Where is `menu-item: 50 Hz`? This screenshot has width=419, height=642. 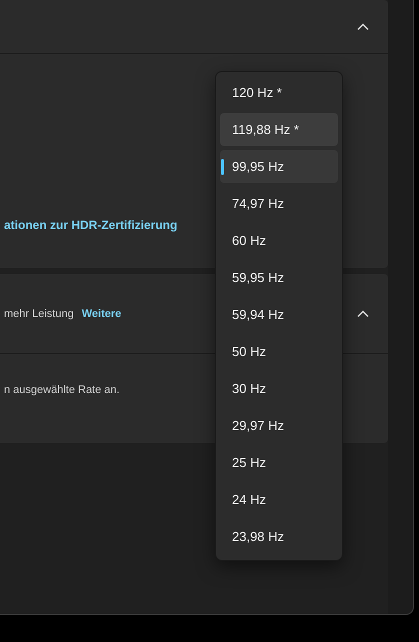
menu-item: 50 Hz is located at coordinates (279, 351).